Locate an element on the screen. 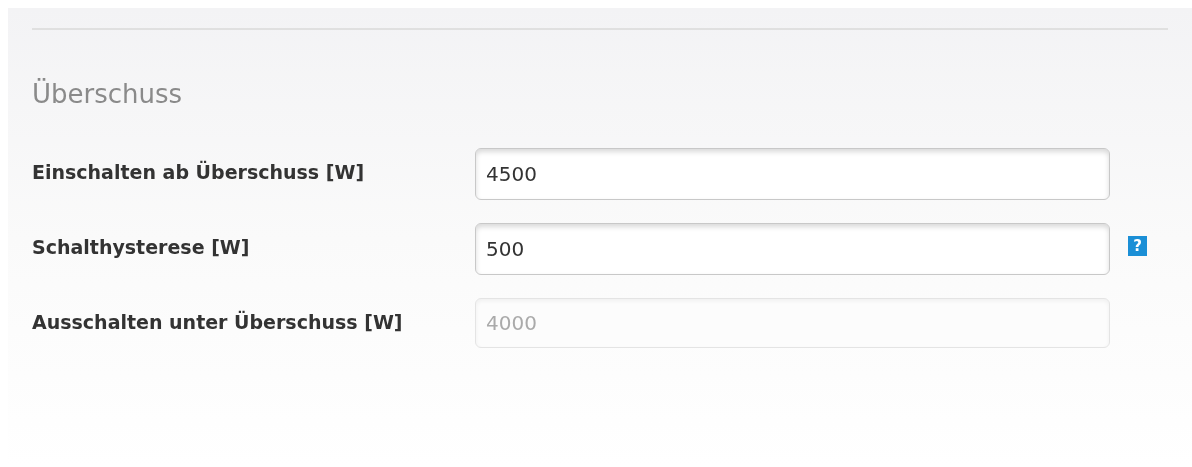 This screenshot has height=467, width=1192. section-title: Überschuss is located at coordinates (108, 94).